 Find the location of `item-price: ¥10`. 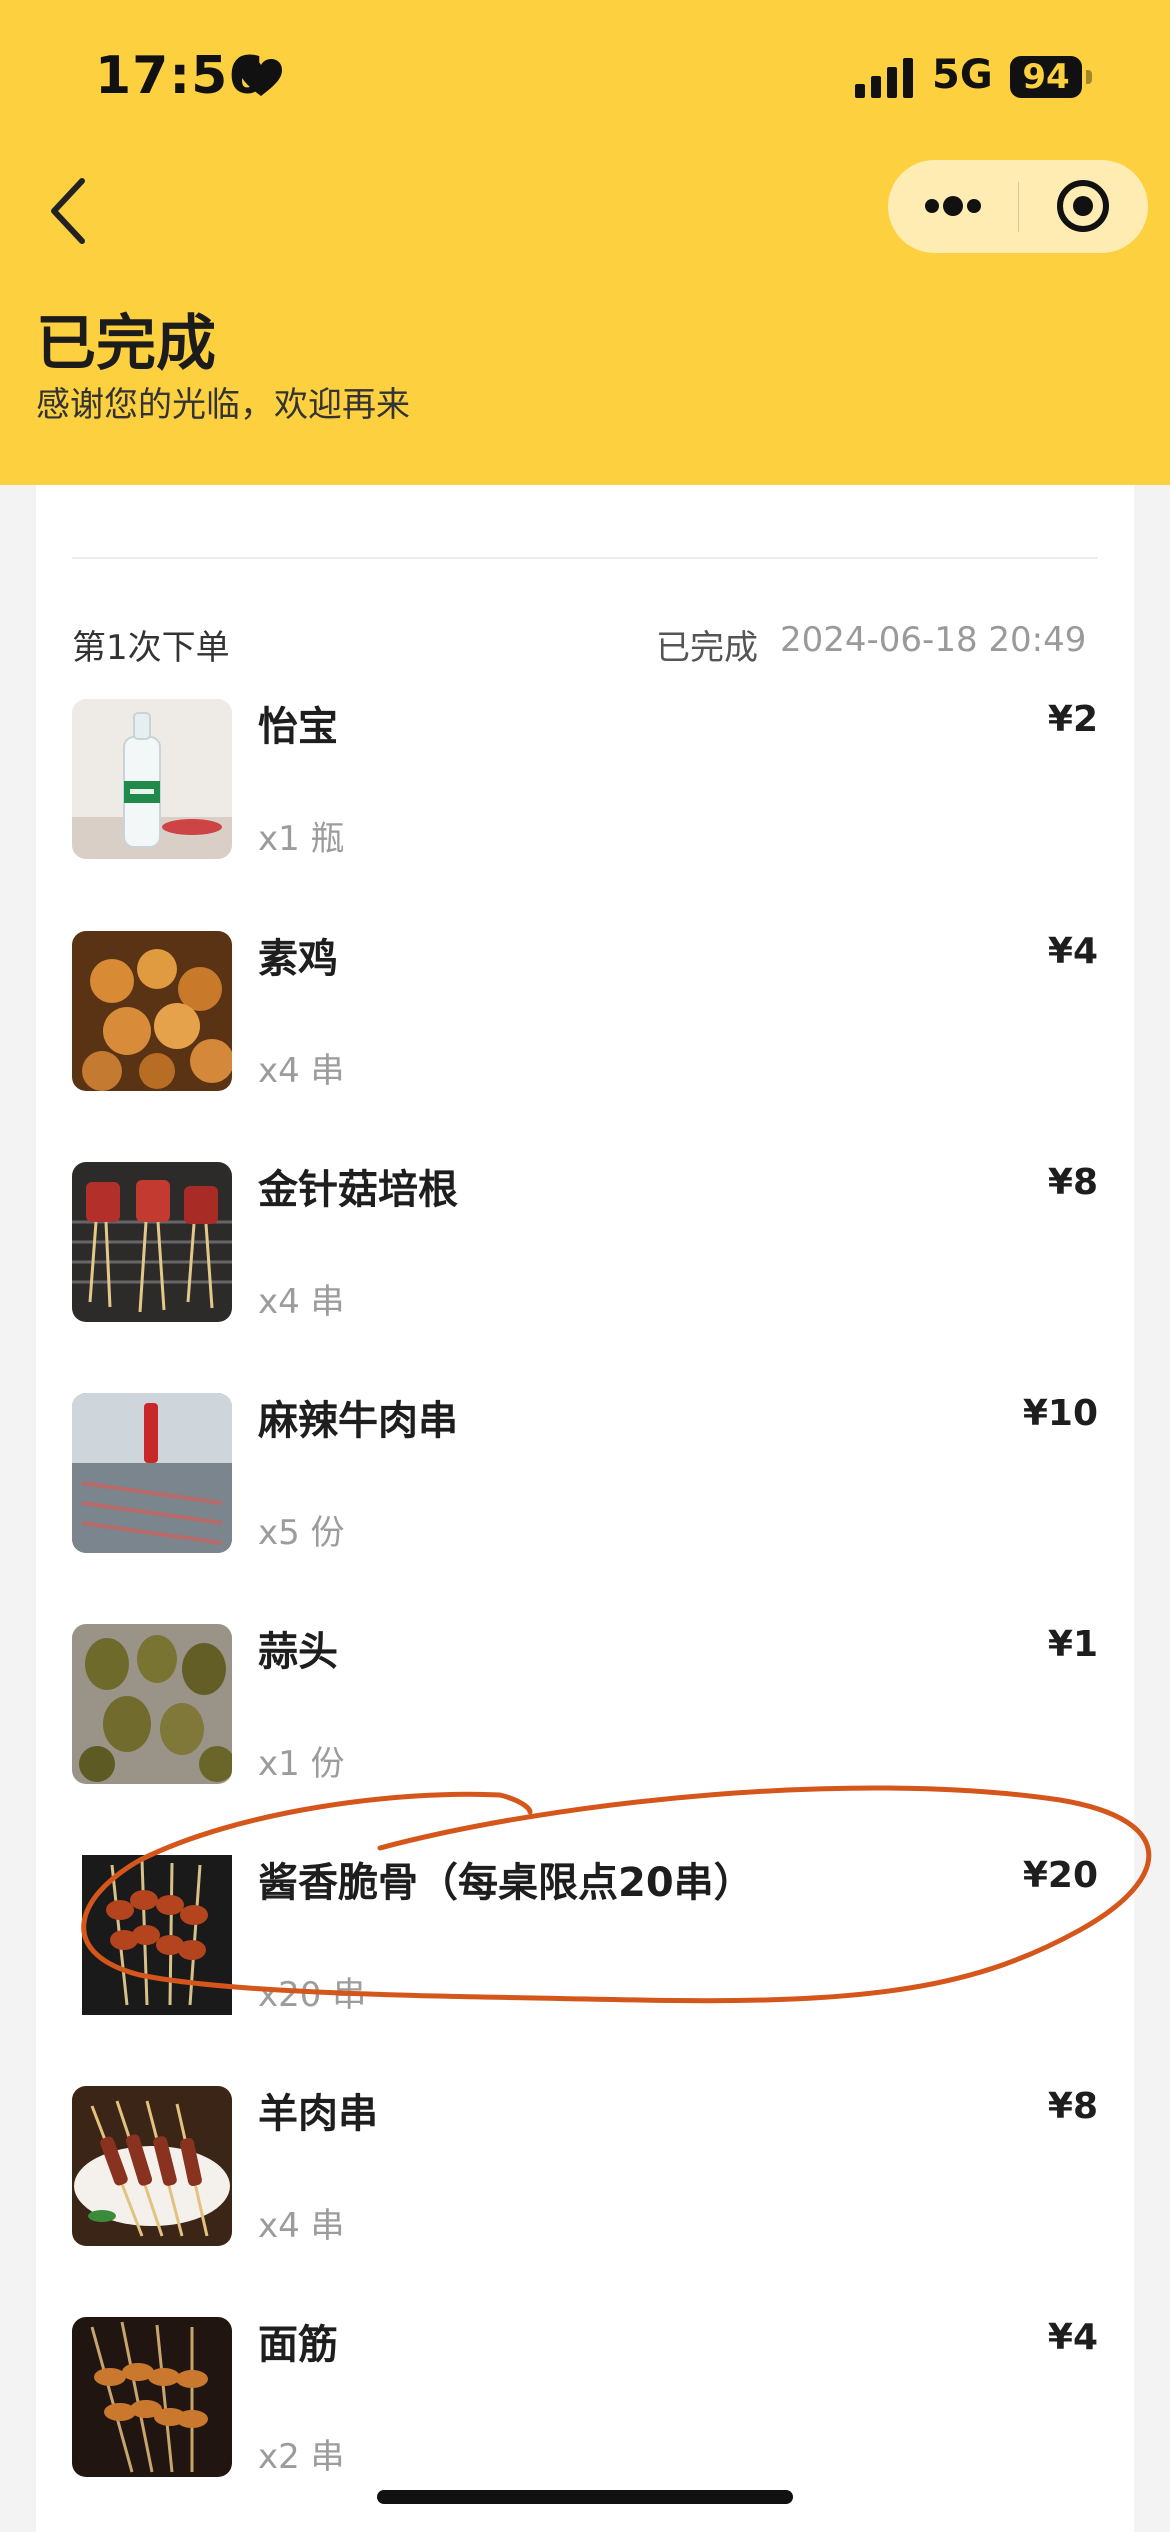

item-price: ¥10 is located at coordinates (1060, 1413).